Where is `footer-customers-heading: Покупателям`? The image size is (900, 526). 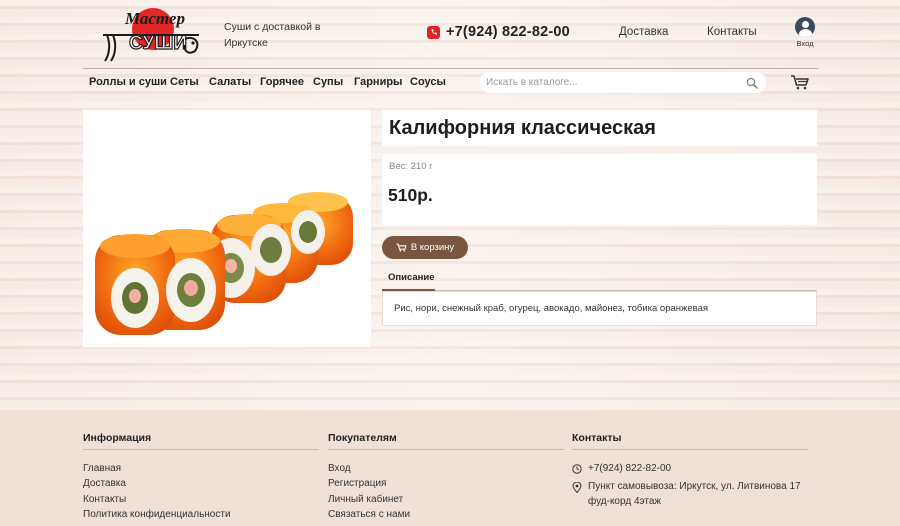 footer-customers-heading: Покупателям is located at coordinates (446, 441).